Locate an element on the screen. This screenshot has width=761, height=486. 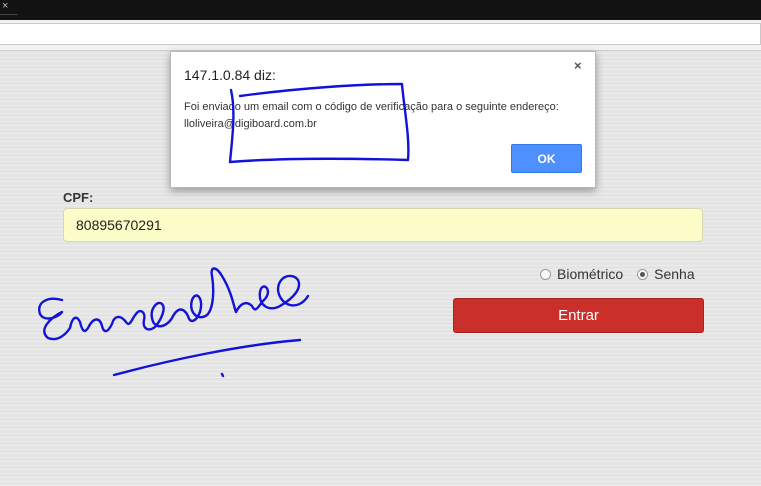
close-icon: × is located at coordinates (578, 65).